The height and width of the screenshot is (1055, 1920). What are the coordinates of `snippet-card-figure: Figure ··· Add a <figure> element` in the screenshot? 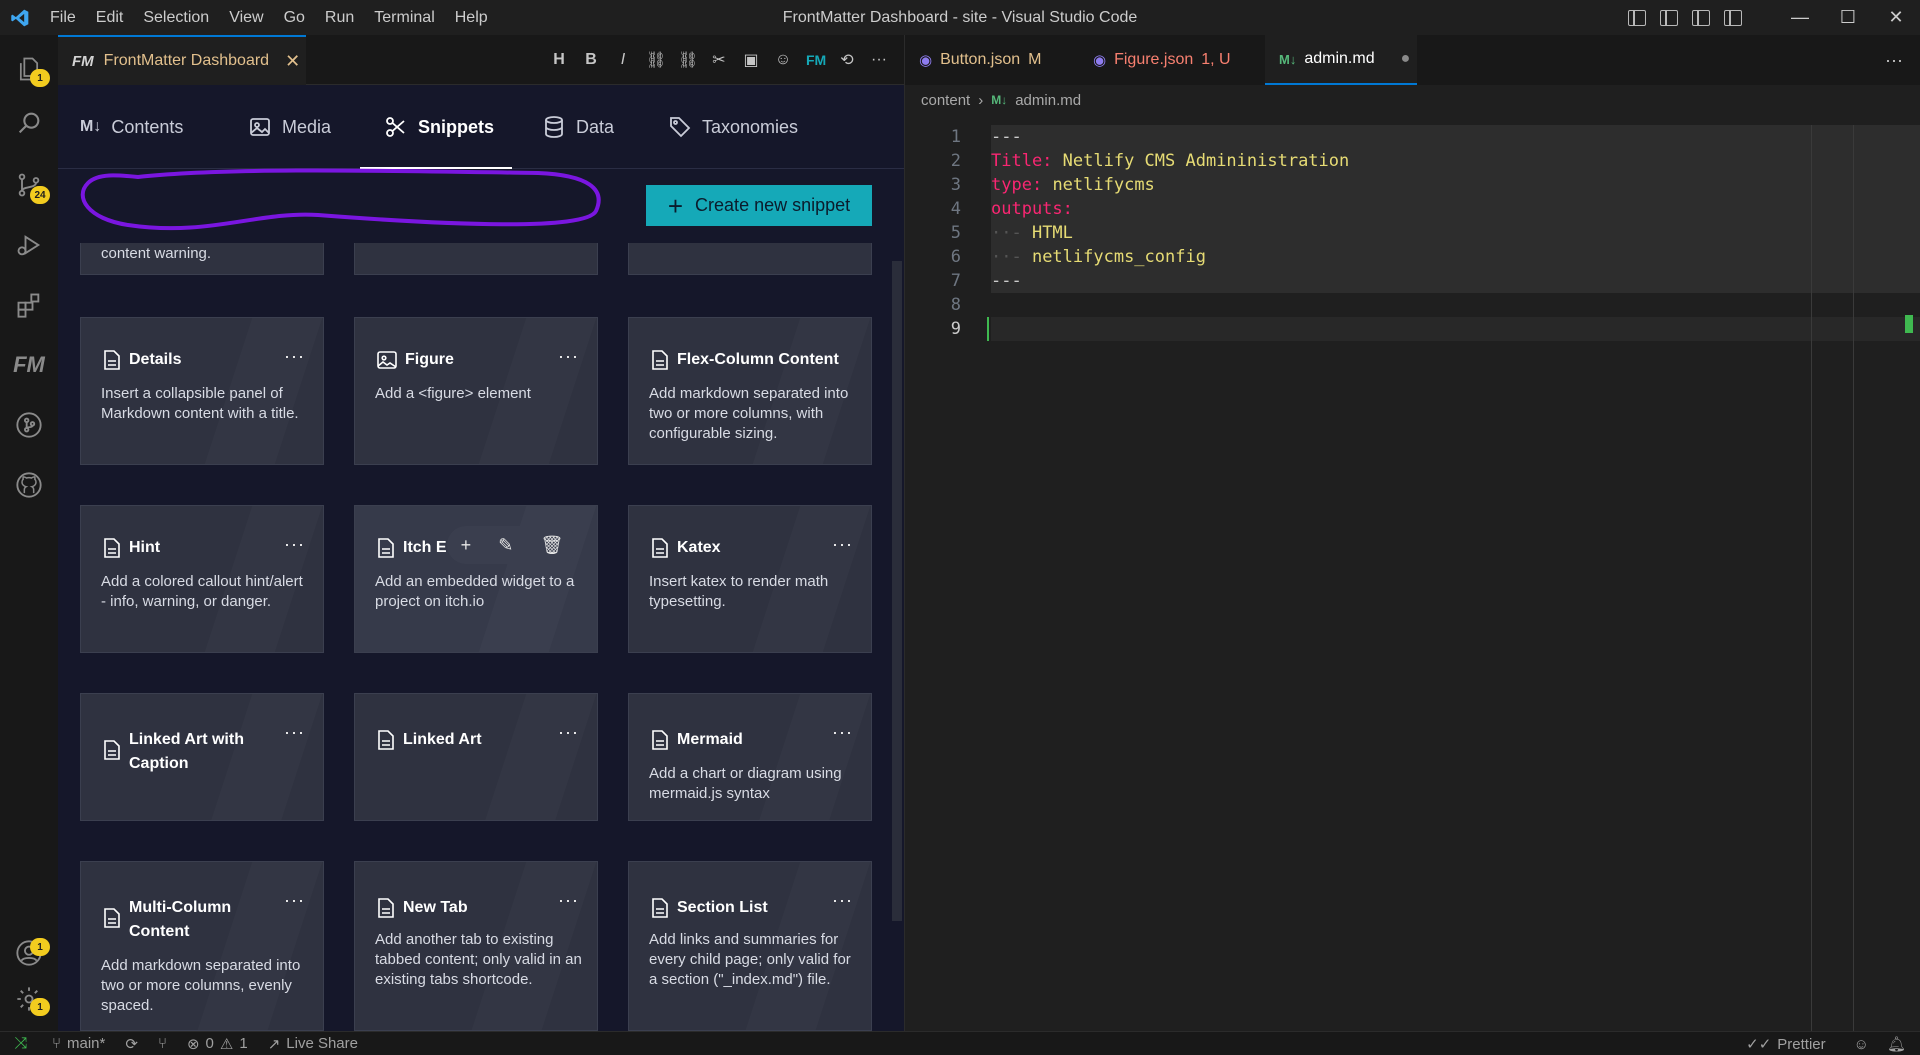 It's located at (476, 391).